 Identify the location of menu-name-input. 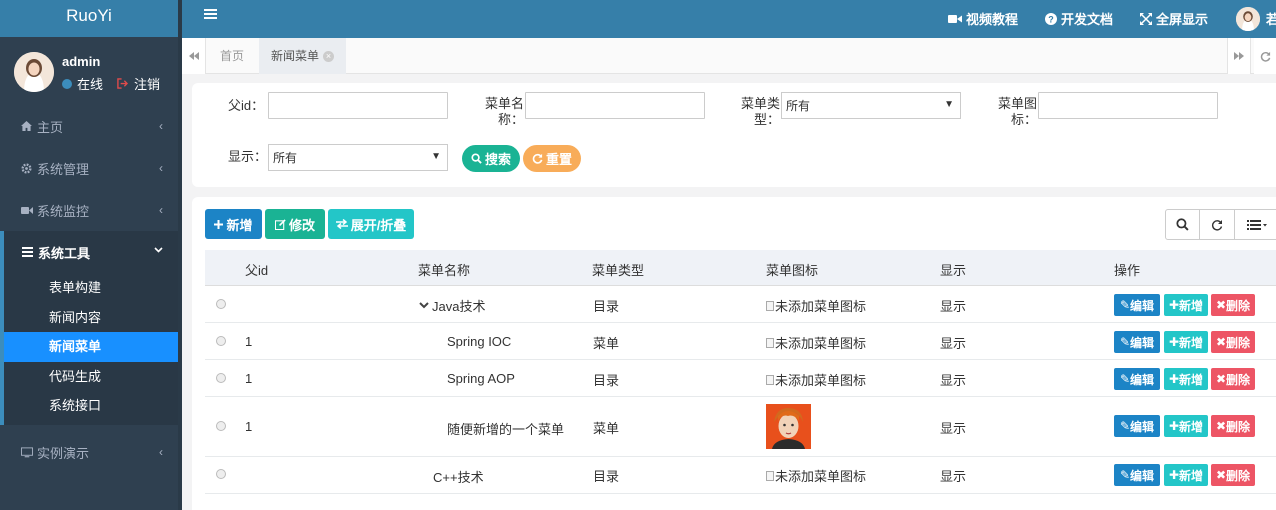
(615, 105).